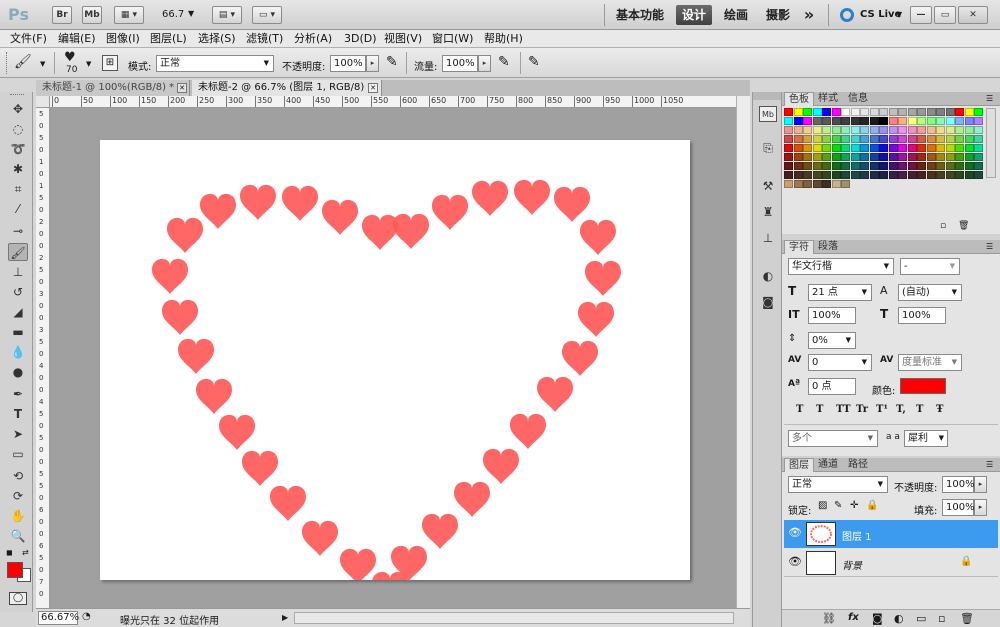 Image resolution: width=1000 pixels, height=627 pixels. I want to click on hand-tool-icon: ✋, so click(18, 516).